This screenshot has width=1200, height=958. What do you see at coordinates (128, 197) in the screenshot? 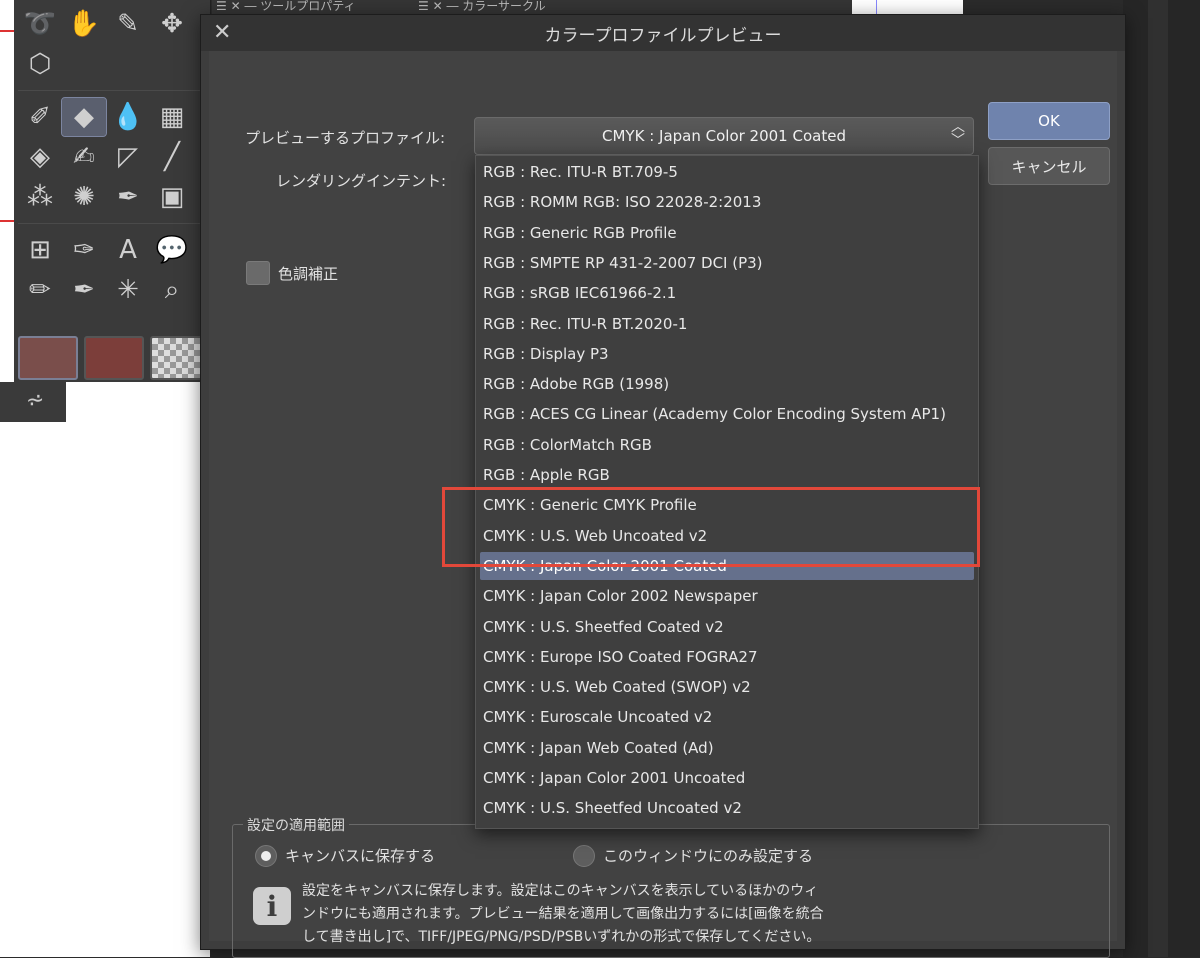
I see `pen-icon: ✒` at bounding box center [128, 197].